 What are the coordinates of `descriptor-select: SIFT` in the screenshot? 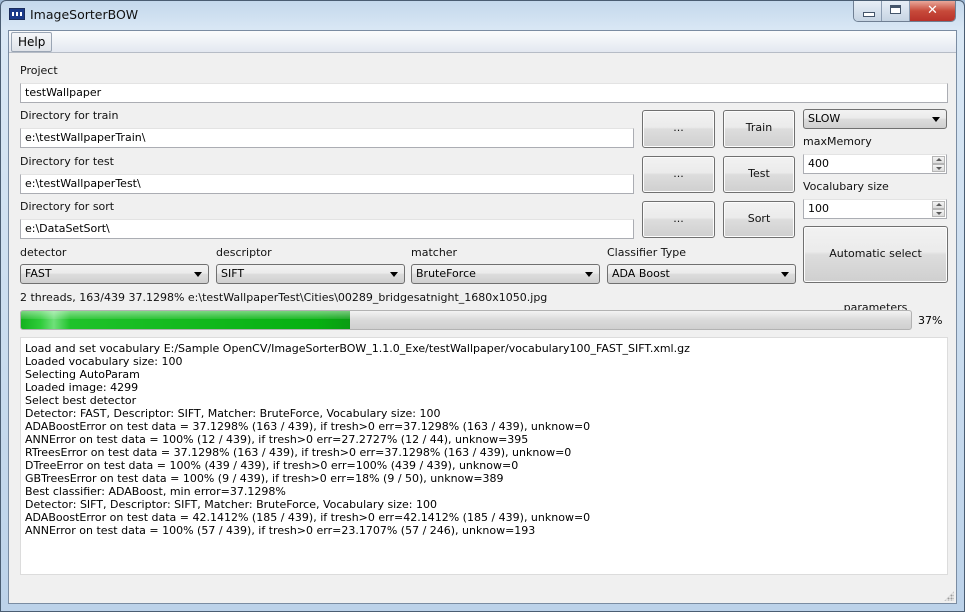 It's located at (310, 274).